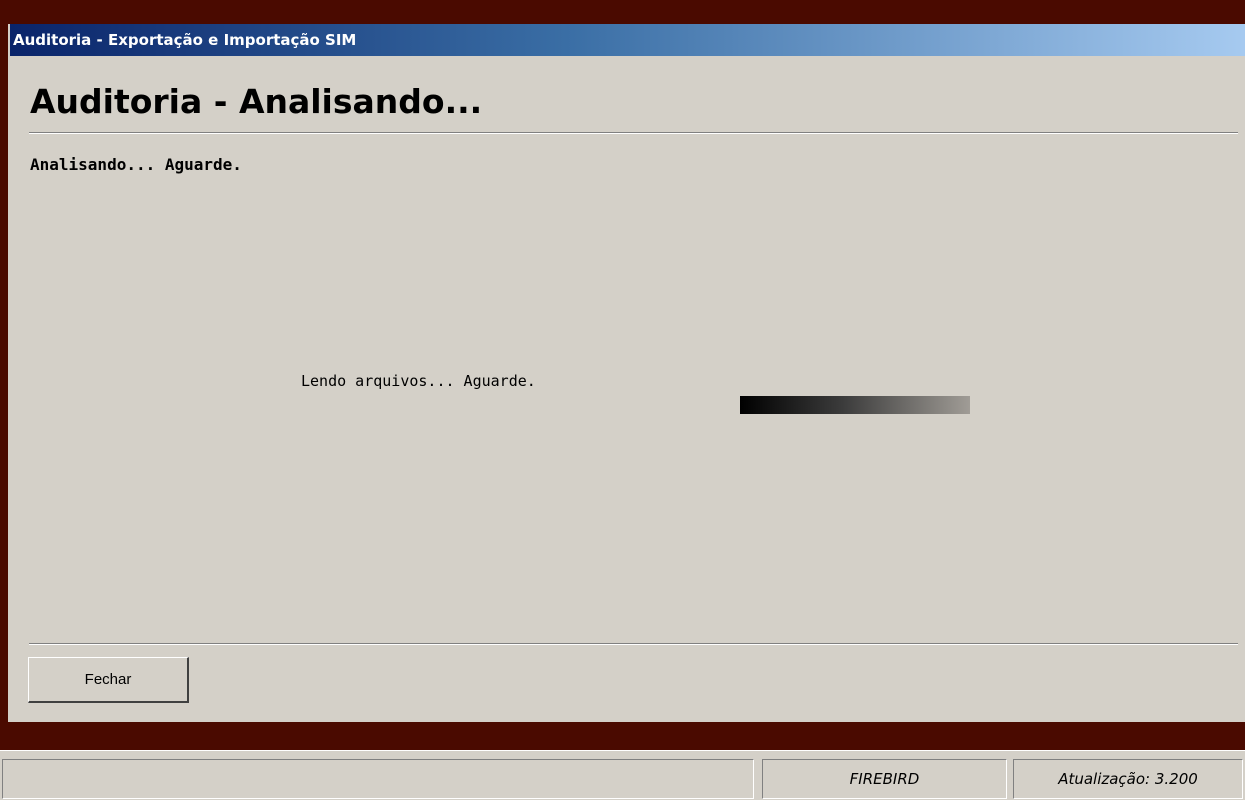 This screenshot has height=800, width=1245. I want to click on status-panel-version: Atualização: 3.200, so click(1128, 779).